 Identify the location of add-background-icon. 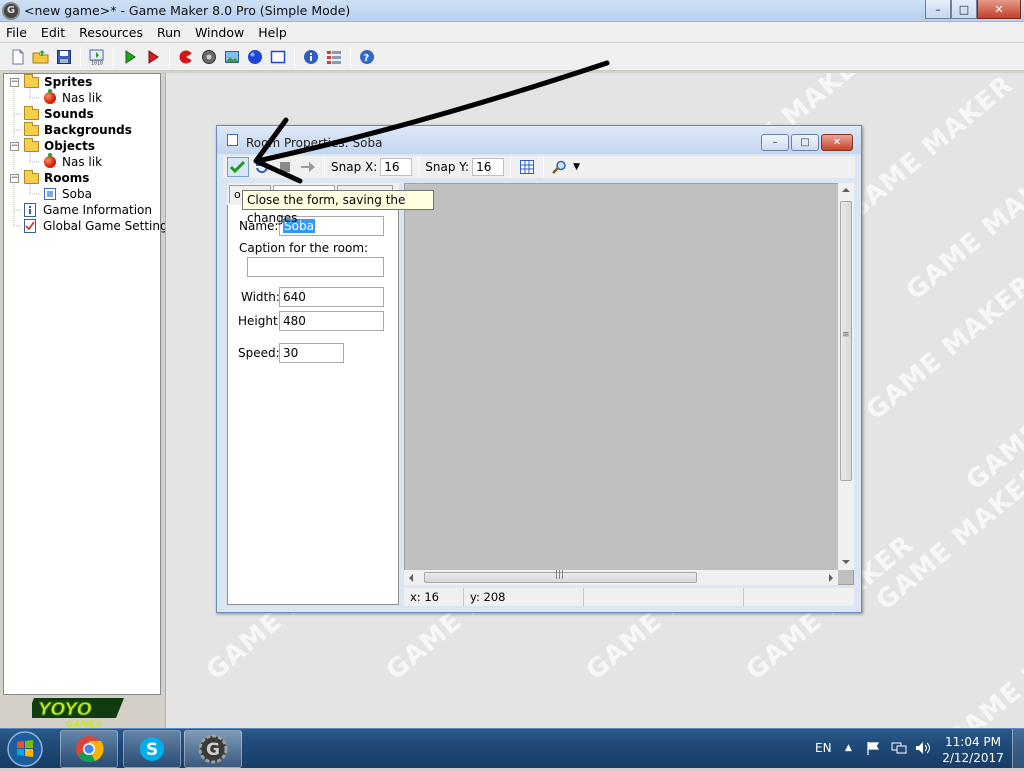
(232, 57).